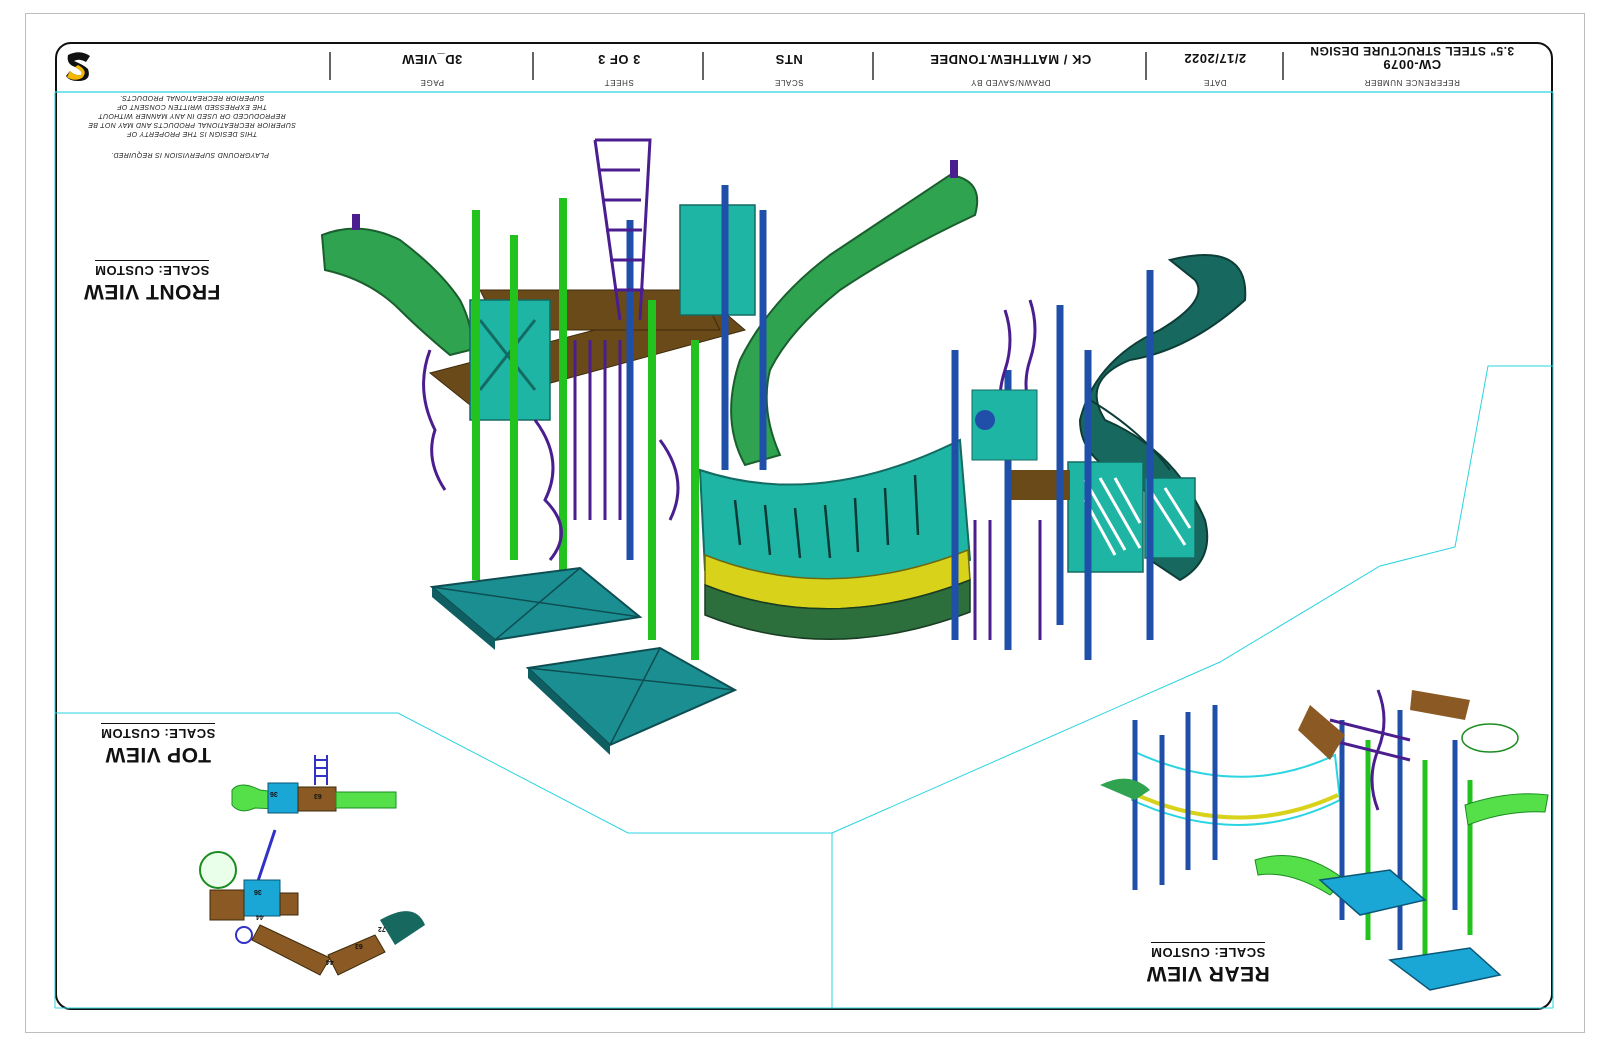 The image size is (1613, 1044). Describe the element at coordinates (854, 313) in the screenshot. I see `wave-slide-right` at that location.